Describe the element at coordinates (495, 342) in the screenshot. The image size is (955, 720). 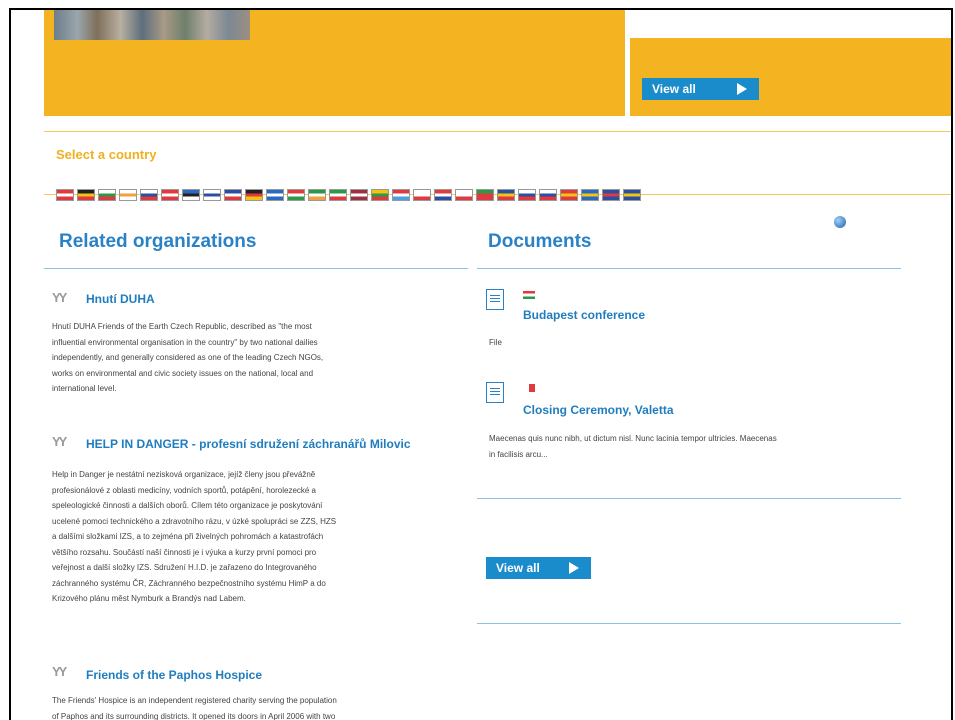
I see `document-type: File` at that location.